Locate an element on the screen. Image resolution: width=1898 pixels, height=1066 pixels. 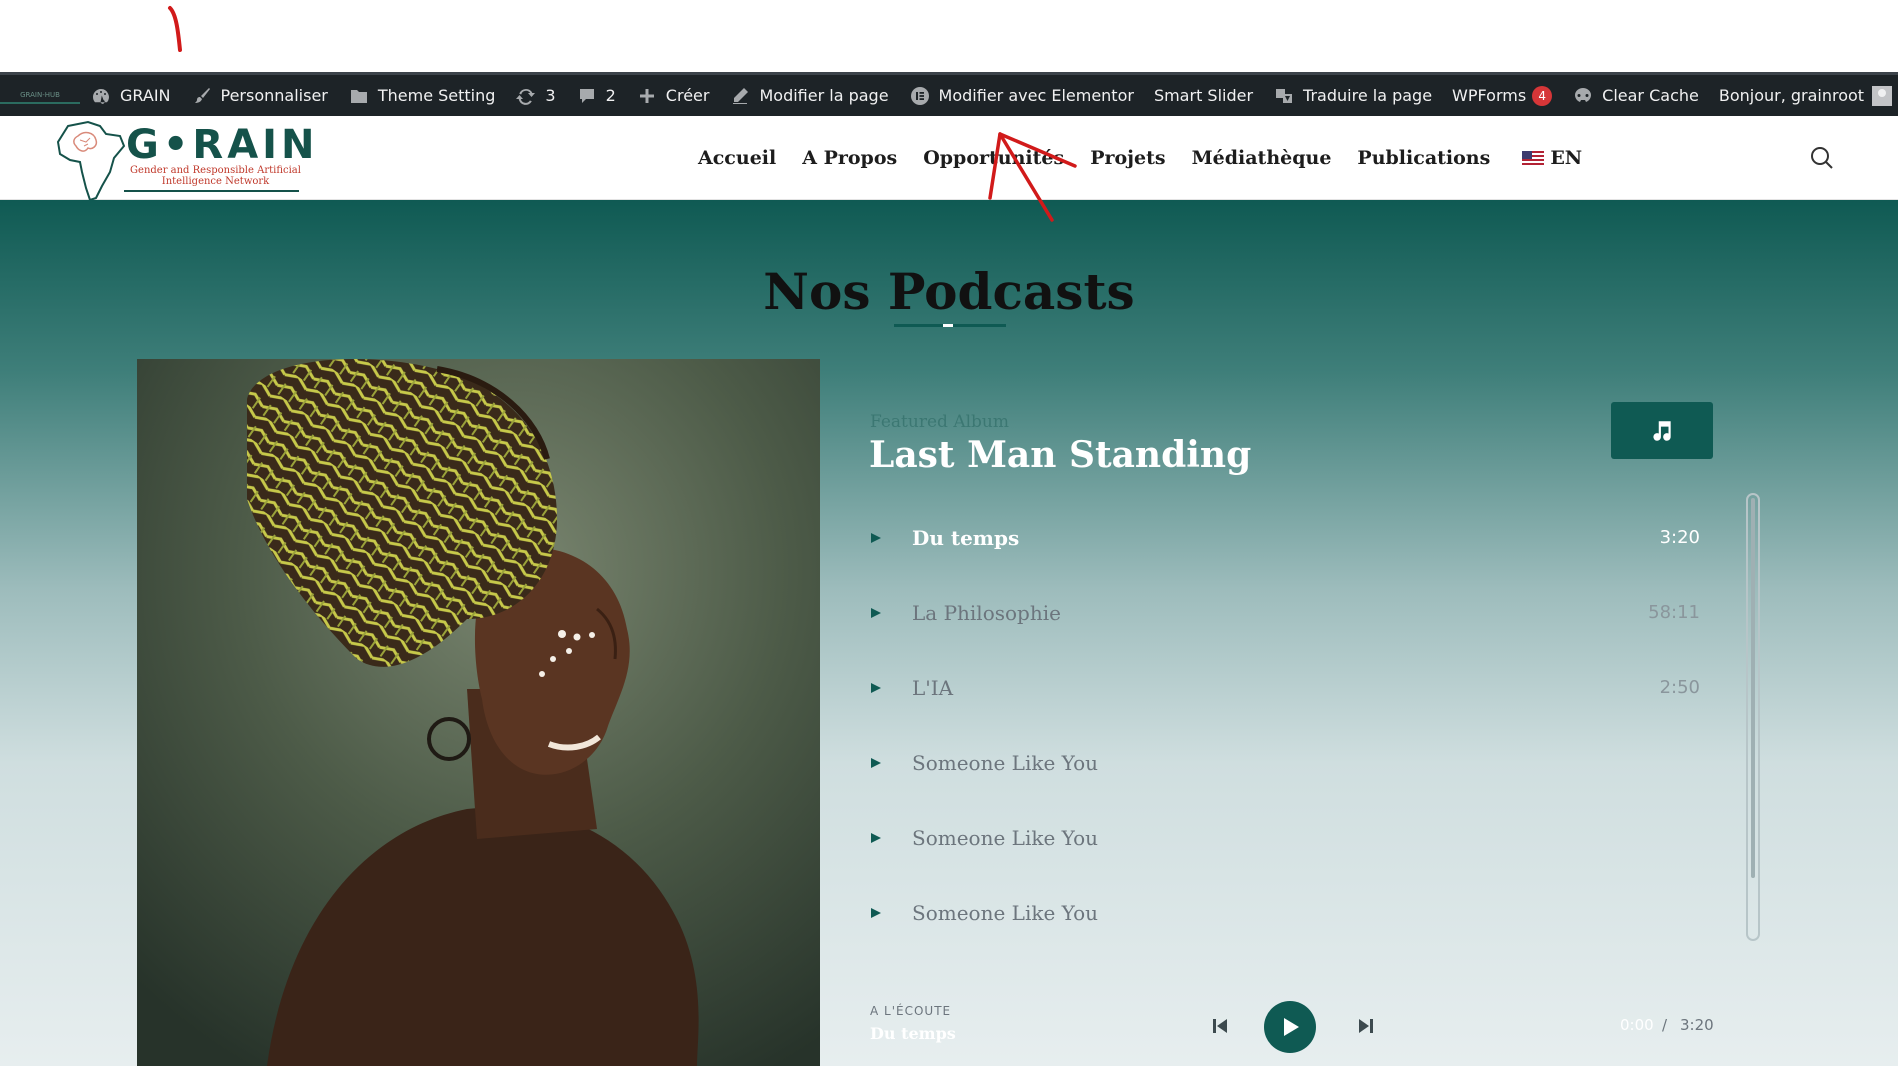
admin-smart-slider-label: Smart Slider is located at coordinates (1203, 95).